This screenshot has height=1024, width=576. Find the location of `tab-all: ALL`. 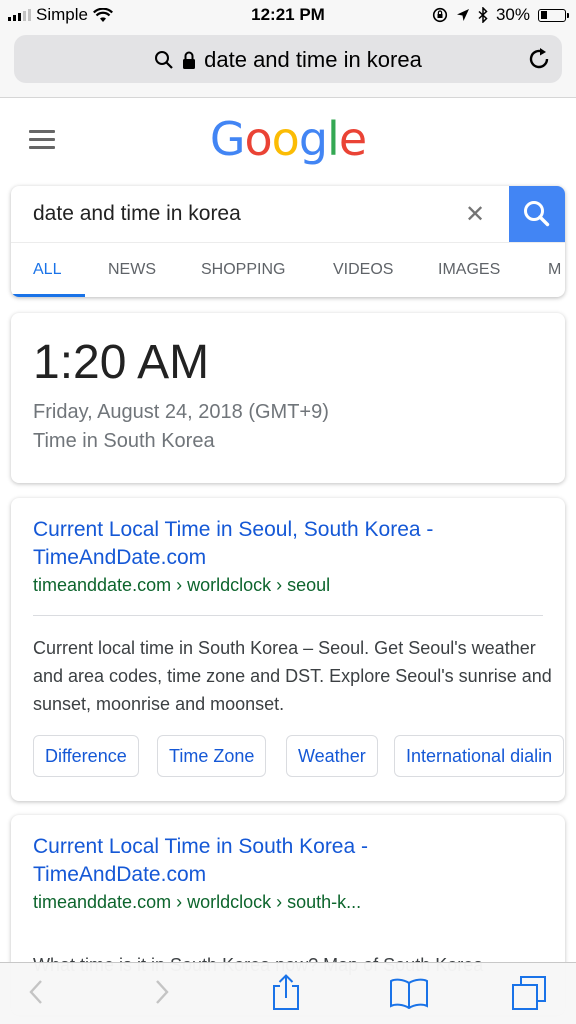

tab-all: ALL is located at coordinates (47, 270).